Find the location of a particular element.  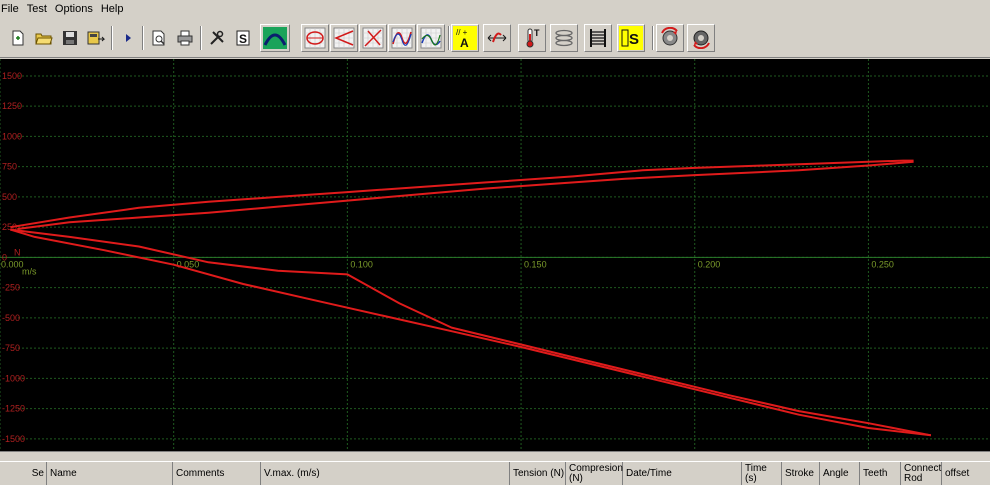

print-preview-button is located at coordinates (159, 38).